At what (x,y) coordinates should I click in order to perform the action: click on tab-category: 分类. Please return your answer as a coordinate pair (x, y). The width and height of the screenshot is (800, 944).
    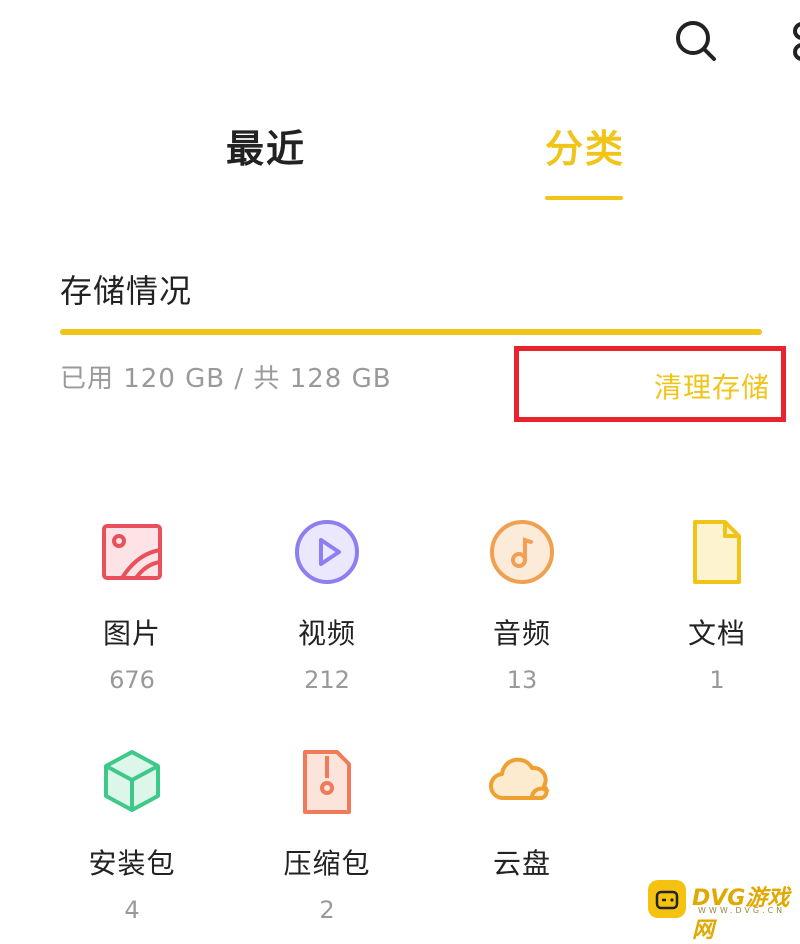
    Looking at the image, I should click on (585, 145).